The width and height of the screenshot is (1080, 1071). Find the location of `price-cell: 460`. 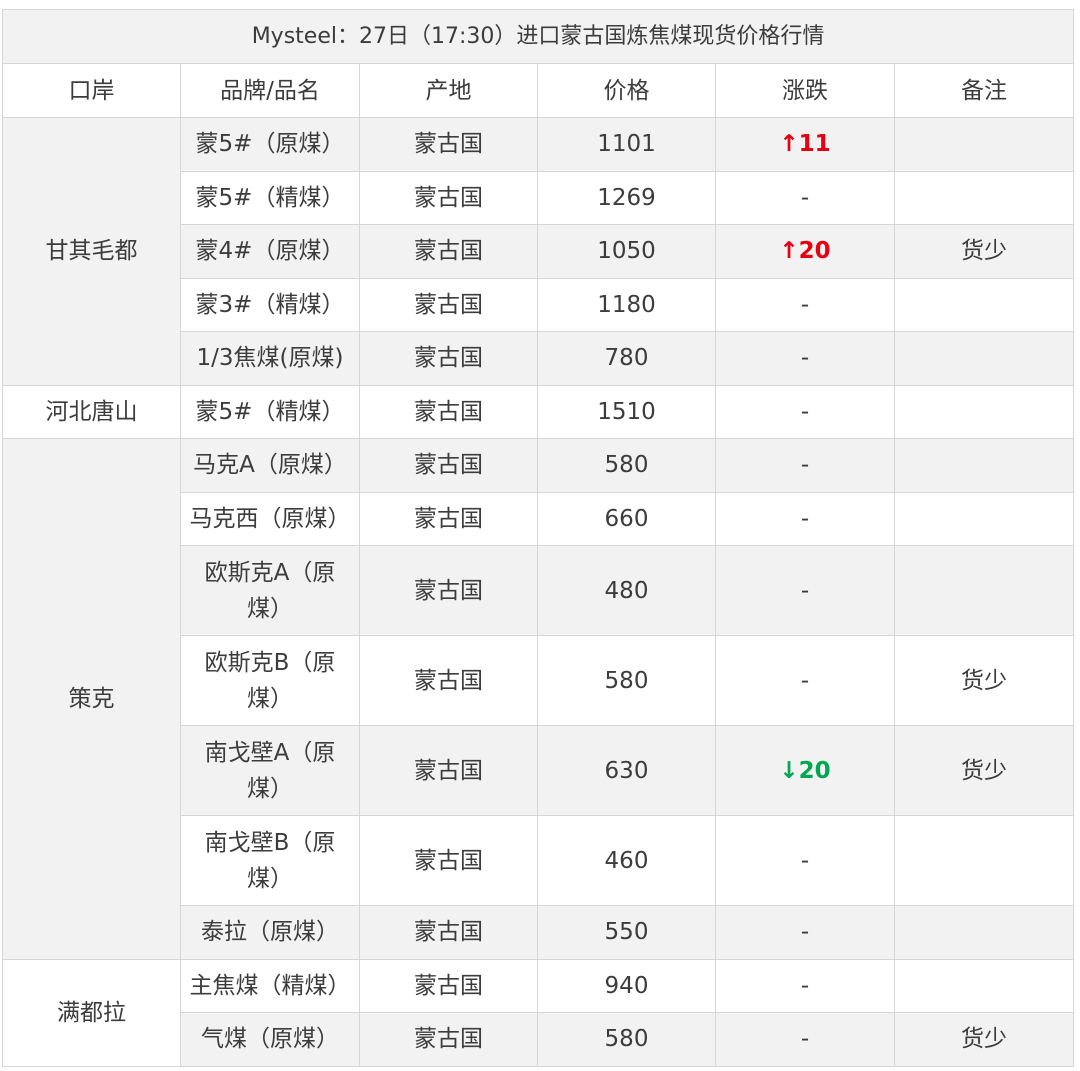

price-cell: 460 is located at coordinates (626, 860).